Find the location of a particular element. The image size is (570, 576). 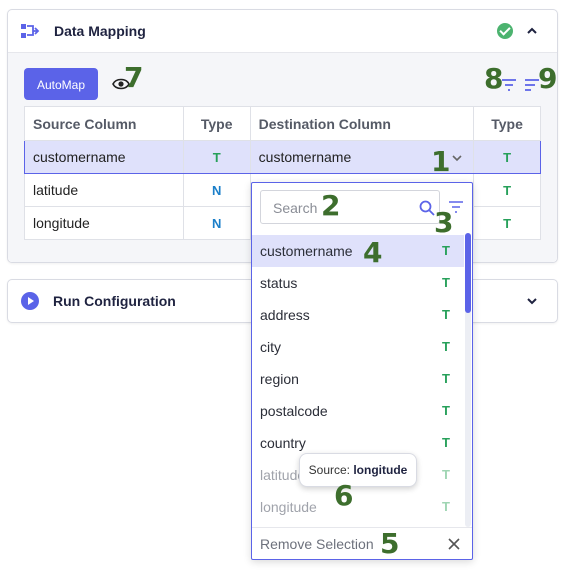

dropdown-option: postalcode T is located at coordinates (358, 411).